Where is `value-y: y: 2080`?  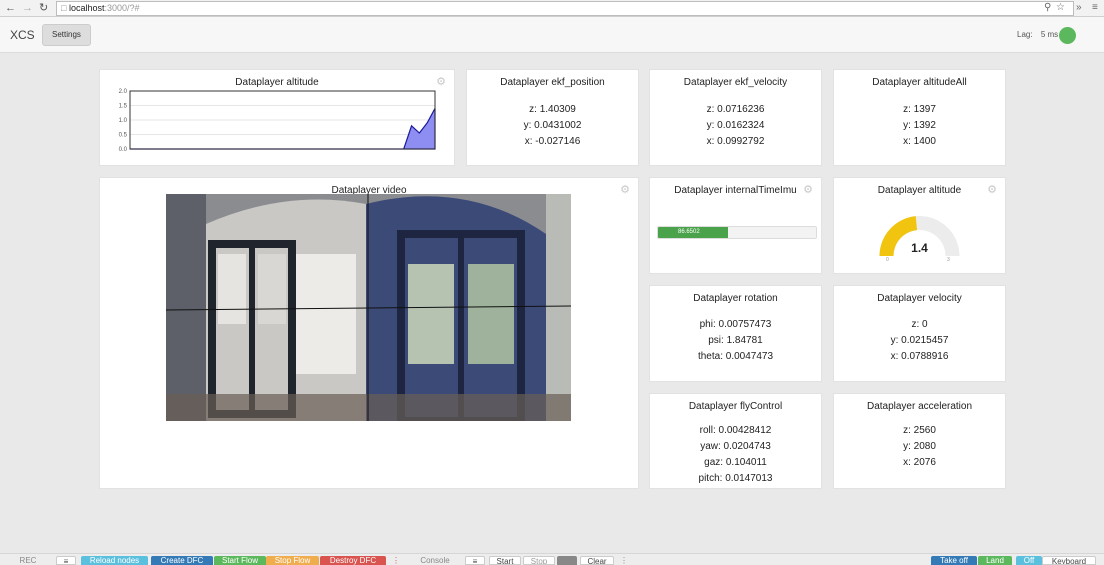
value-y: y: 2080 is located at coordinates (919, 446).